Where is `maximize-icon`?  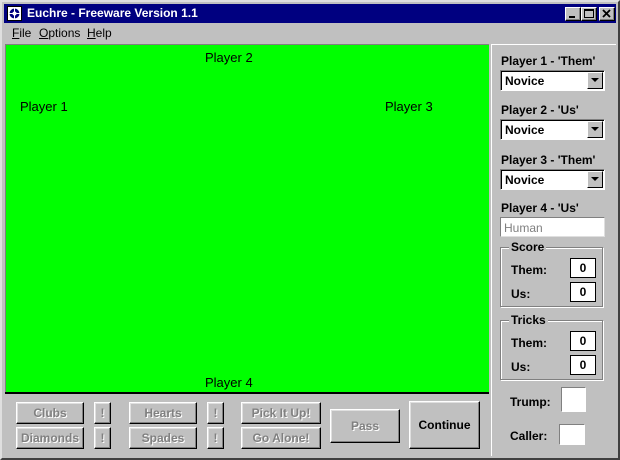 maximize-icon is located at coordinates (589, 13).